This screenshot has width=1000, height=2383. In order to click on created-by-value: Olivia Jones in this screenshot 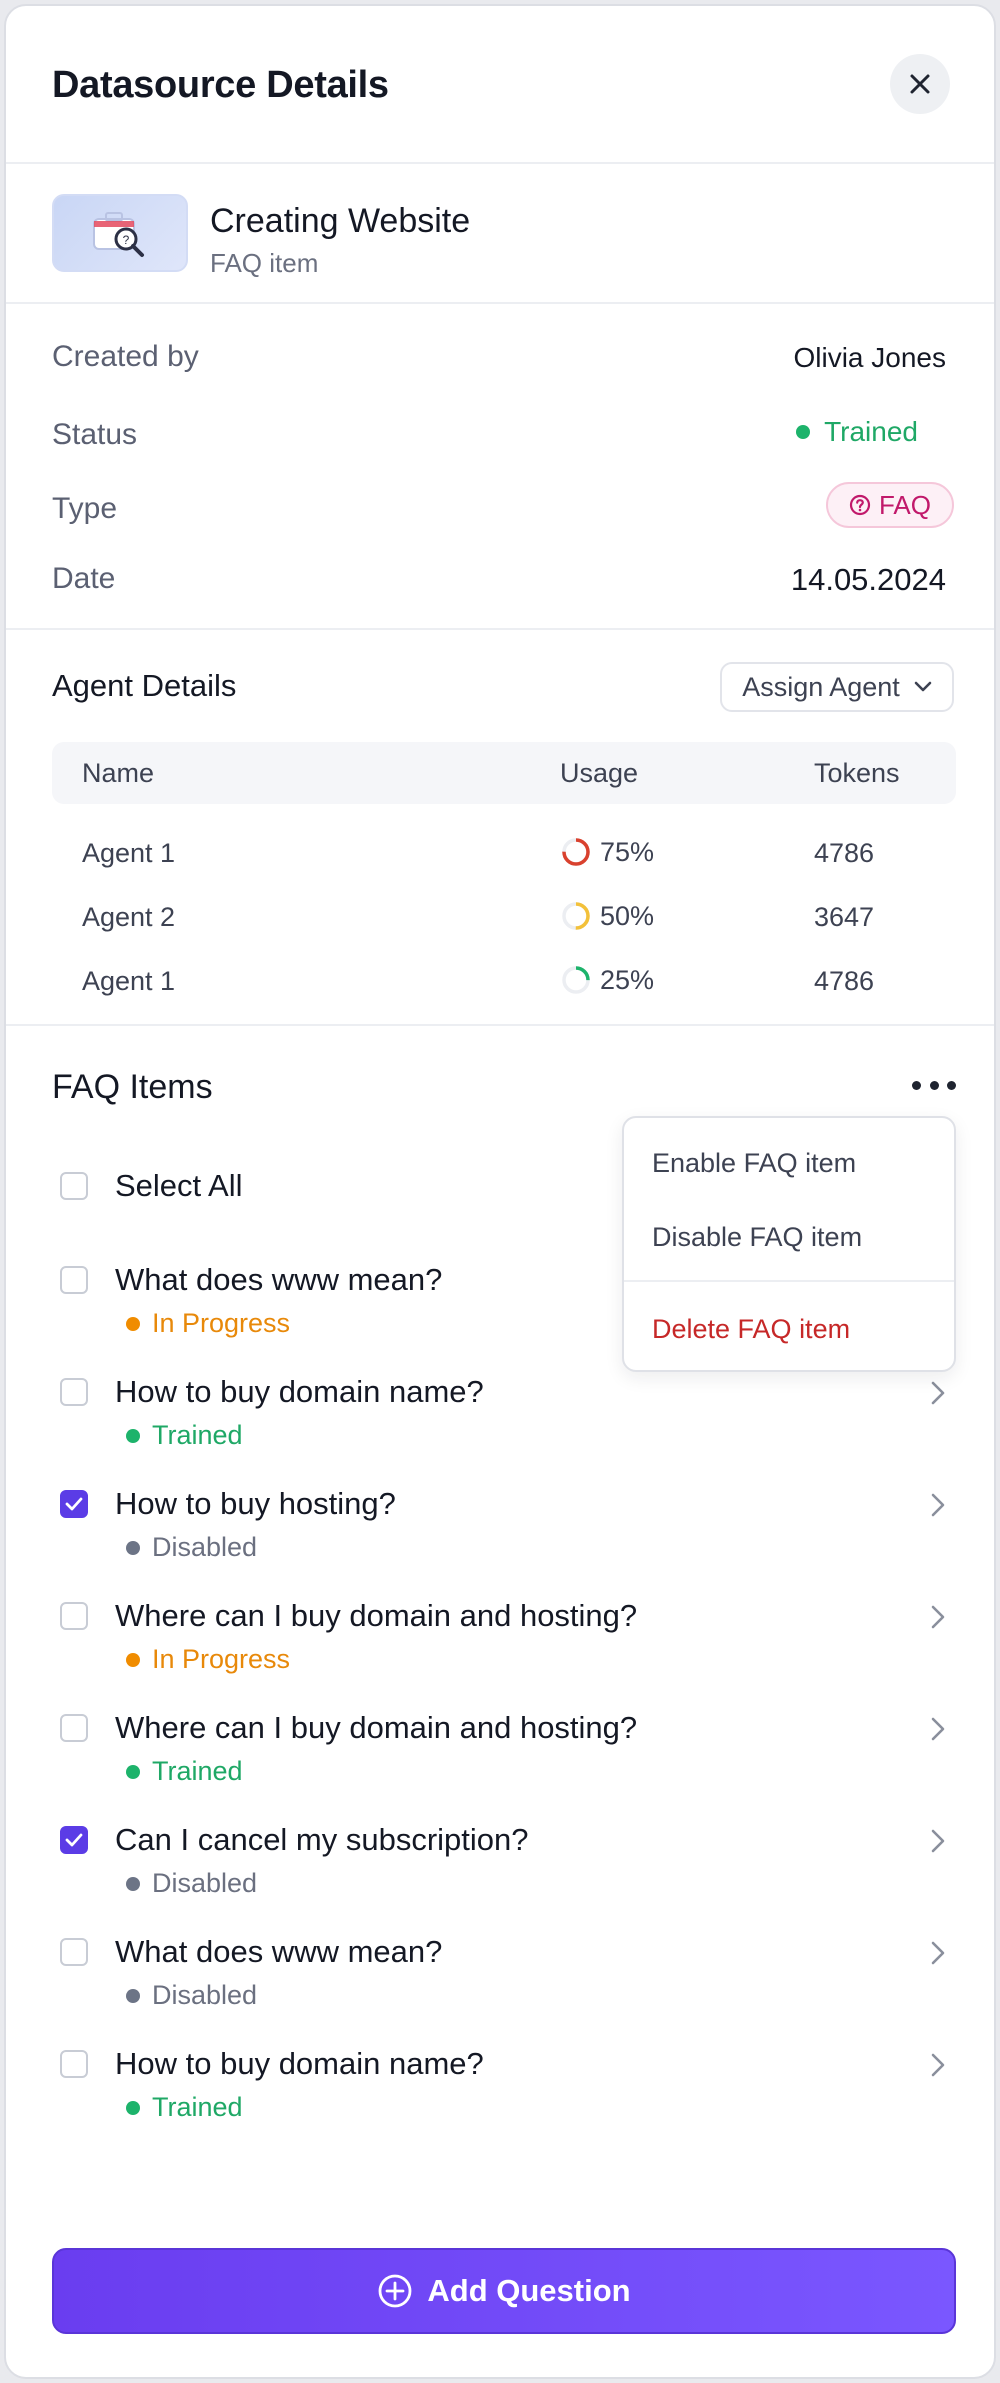, I will do `click(869, 357)`.